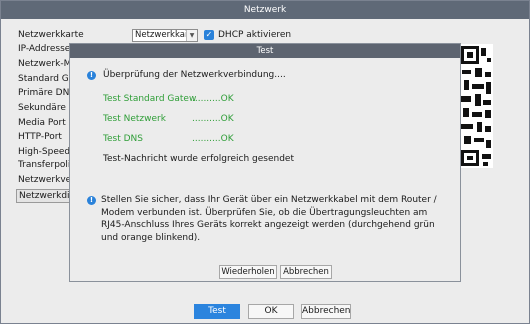 The width and height of the screenshot is (530, 324). I want to click on label-network-diagnostics: Netzwerkdi, so click(45, 196).